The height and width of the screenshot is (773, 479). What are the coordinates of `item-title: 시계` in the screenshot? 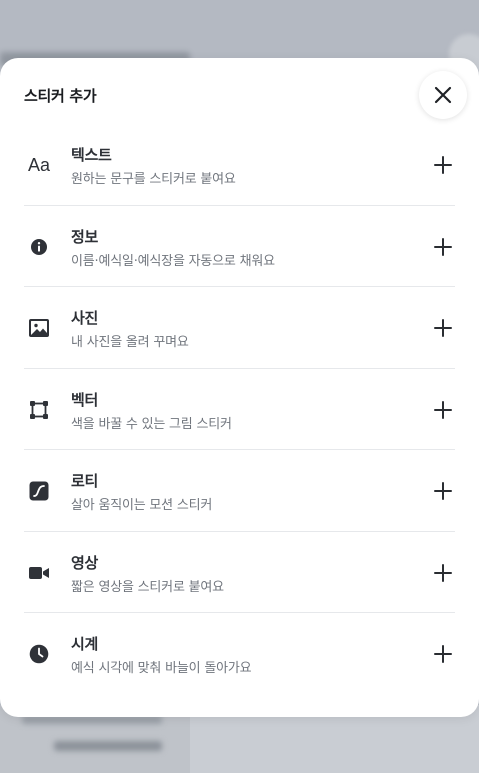 It's located at (85, 644).